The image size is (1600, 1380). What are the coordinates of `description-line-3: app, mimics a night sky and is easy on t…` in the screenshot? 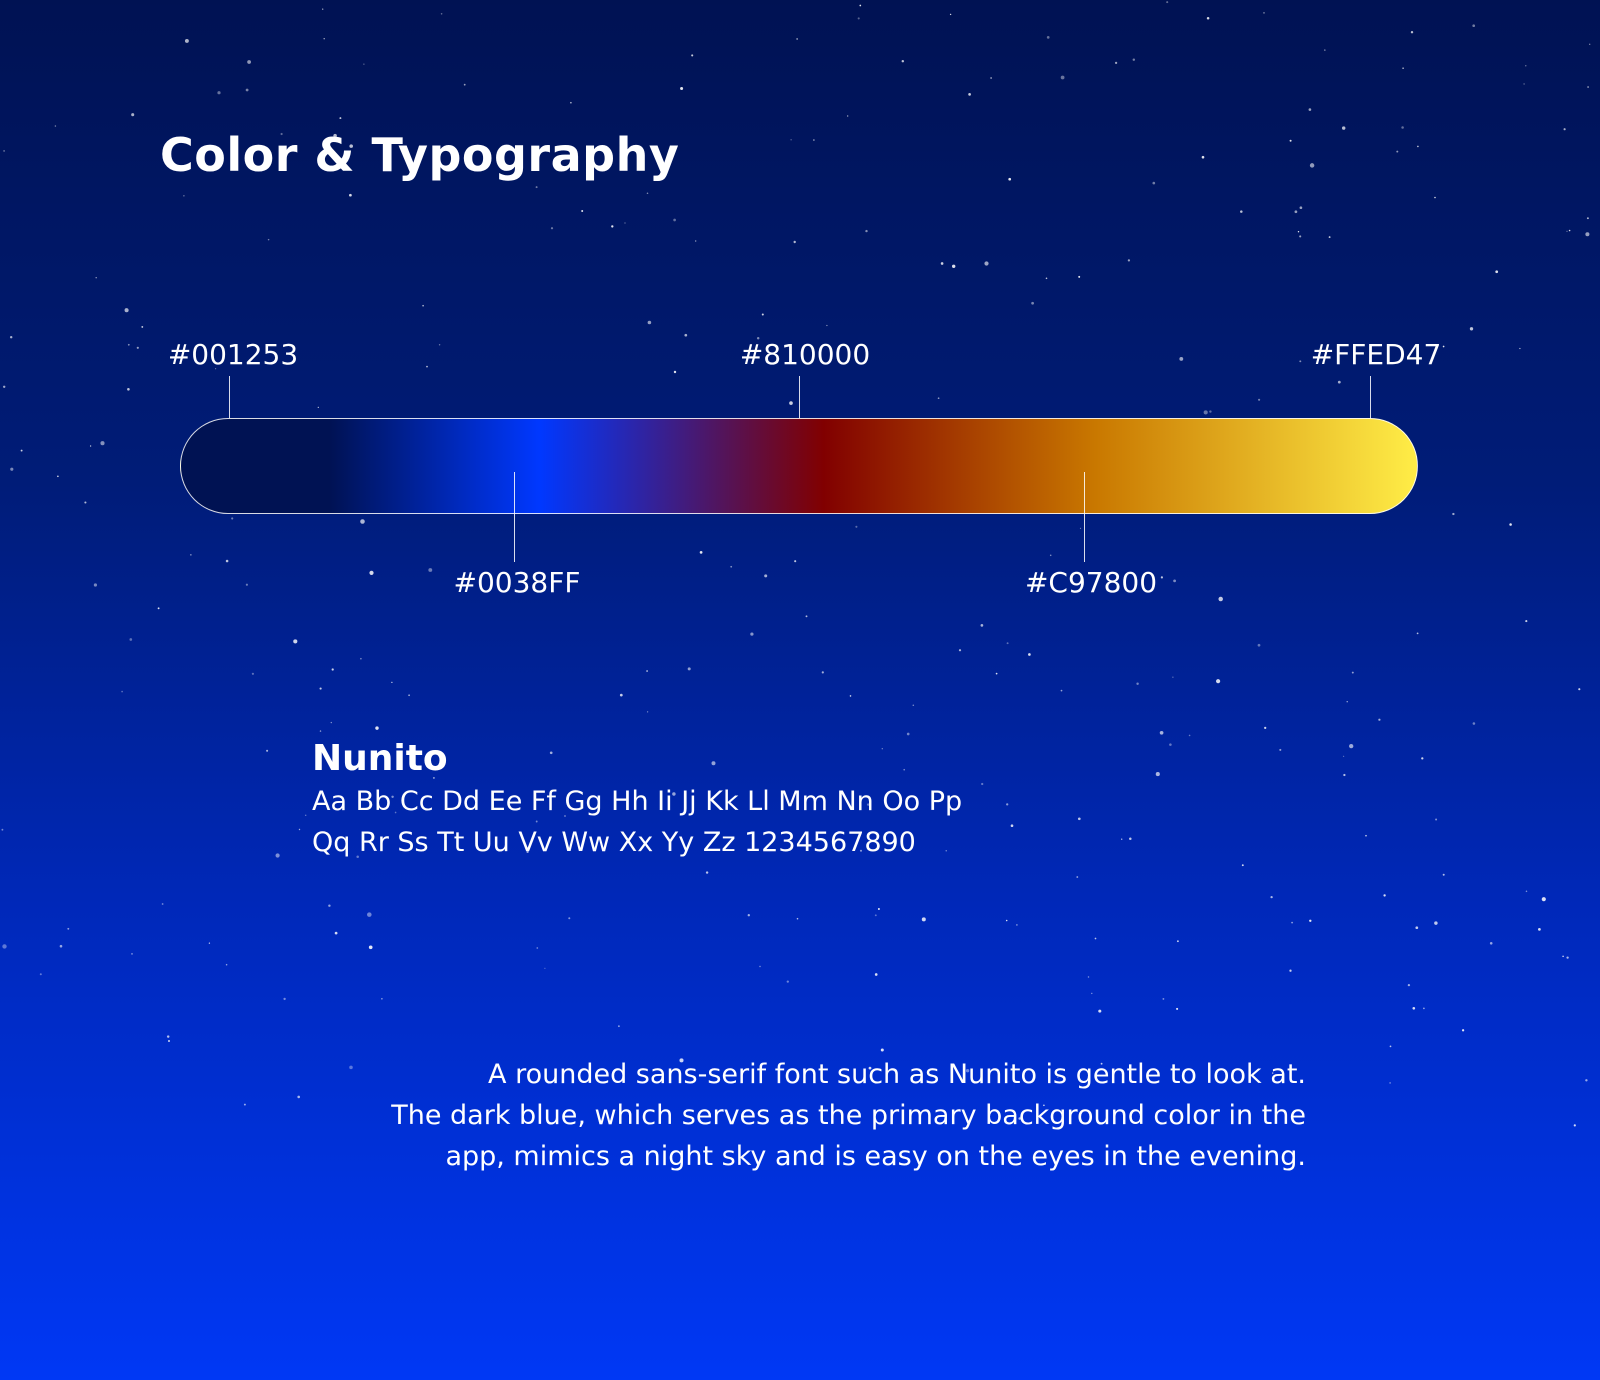 It's located at (875, 1156).